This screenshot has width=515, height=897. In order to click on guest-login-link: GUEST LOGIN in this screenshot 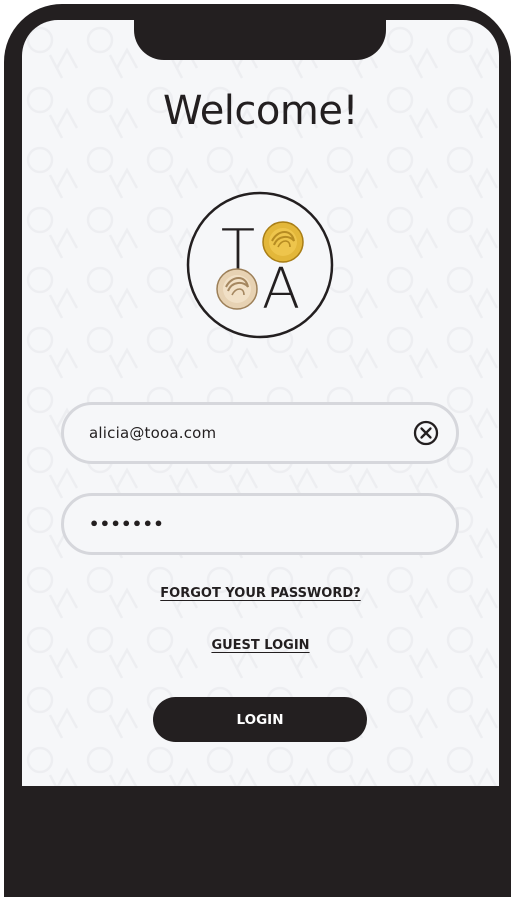, I will do `click(260, 645)`.